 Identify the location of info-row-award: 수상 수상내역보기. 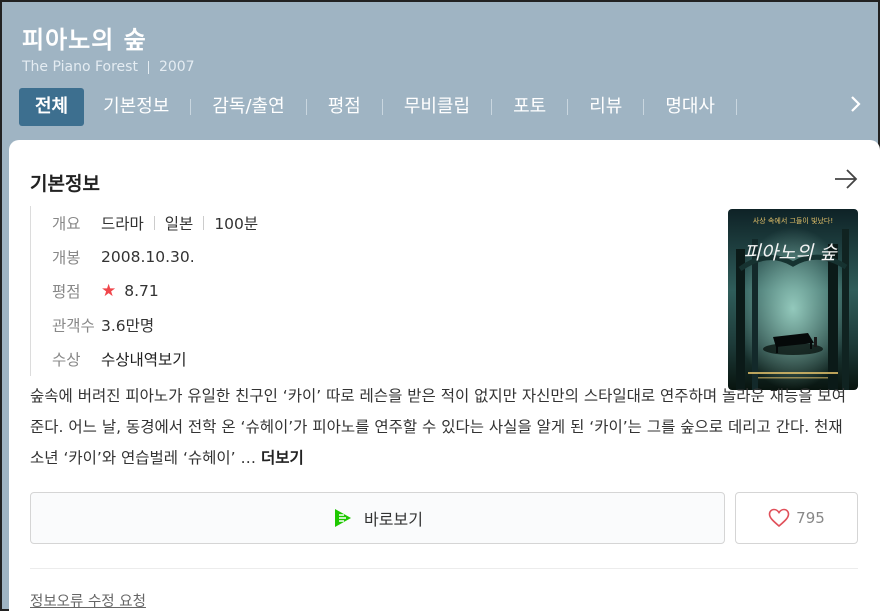
(330, 359).